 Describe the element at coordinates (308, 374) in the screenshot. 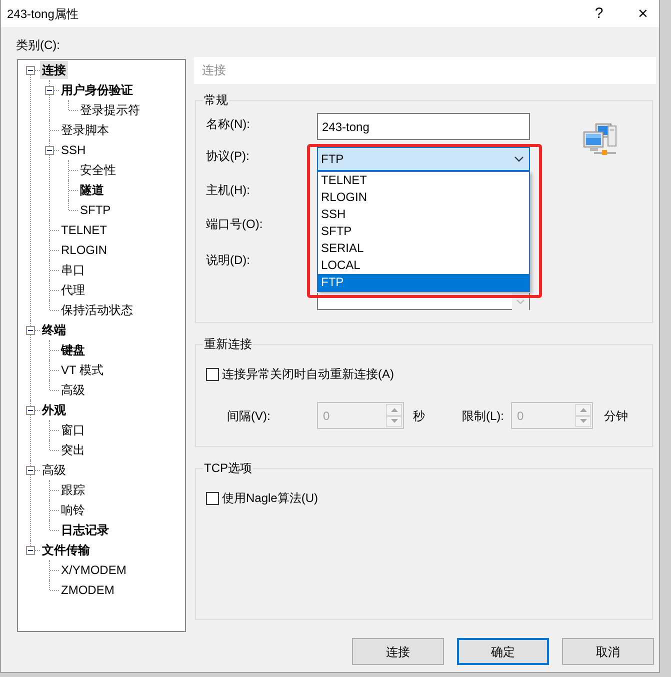

I see `checkbox-label: 连接异常关闭时自动重新连接(A)` at that location.